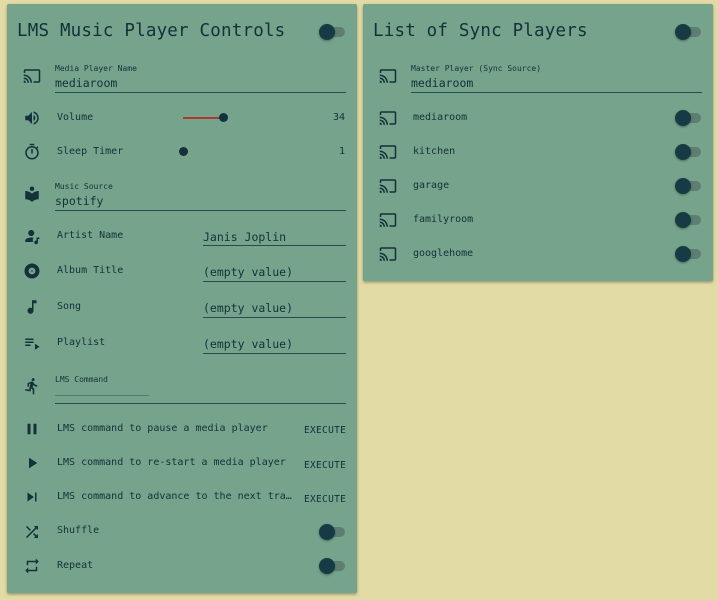 The width and height of the screenshot is (718, 600). I want to click on sleep-timer-slider-thumb, so click(183, 151).